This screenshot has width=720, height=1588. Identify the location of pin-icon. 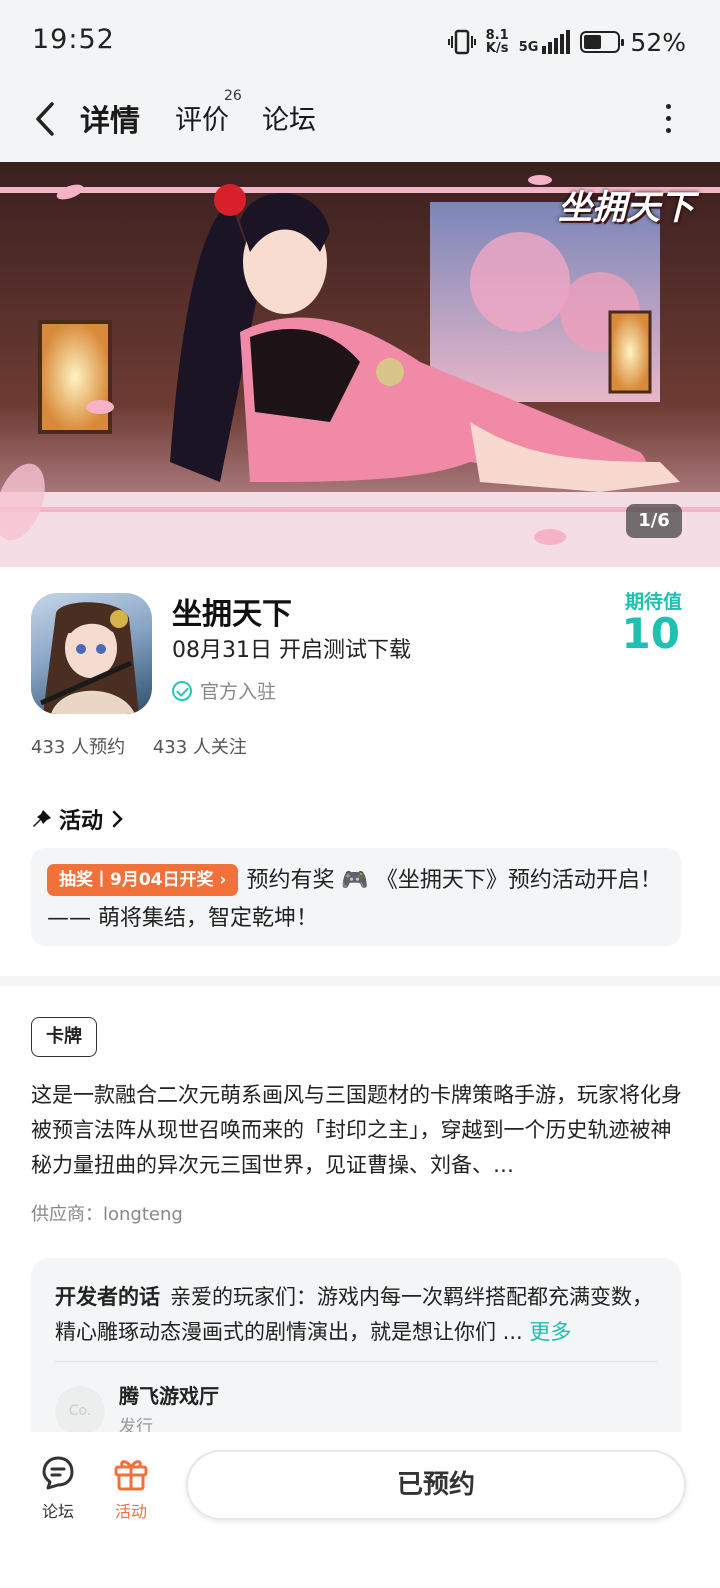
(42, 818).